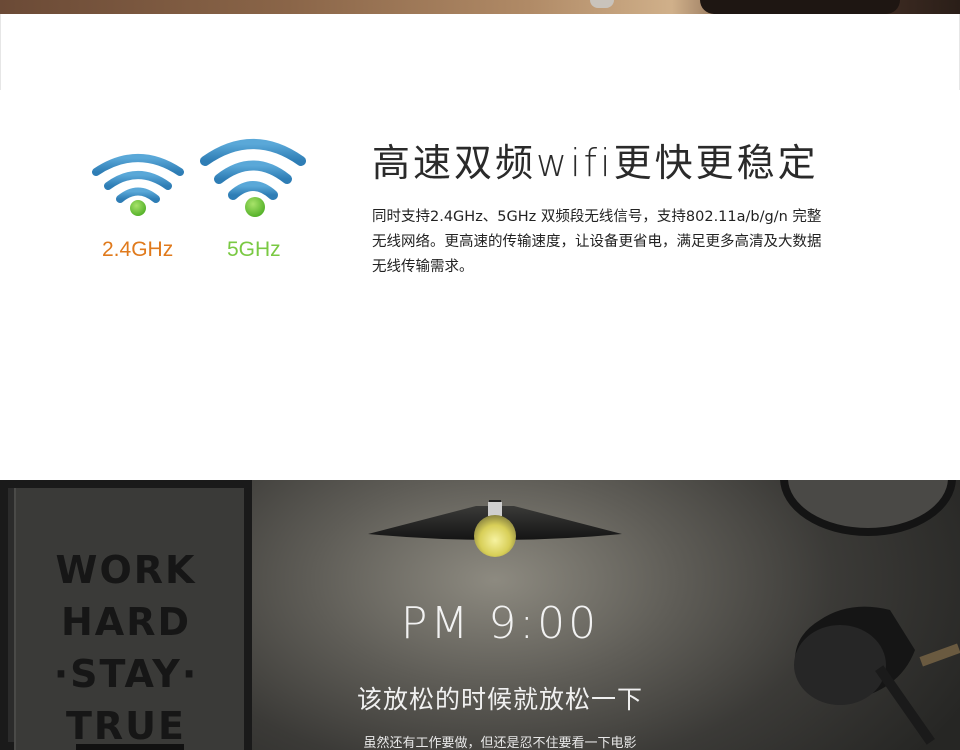 This screenshot has width=960, height=750. What do you see at coordinates (602, 4) in the screenshot?
I see `top-strip-light` at bounding box center [602, 4].